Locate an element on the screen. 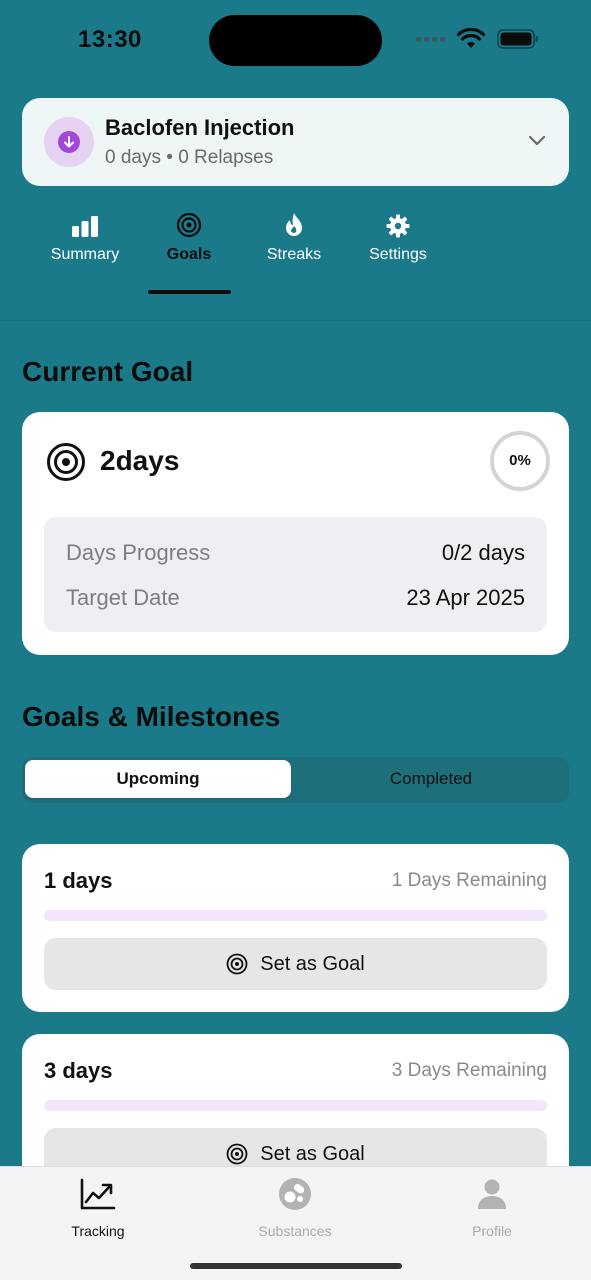 The image size is (591, 1280). status-bar: 13:30 is located at coordinates (295, 40).